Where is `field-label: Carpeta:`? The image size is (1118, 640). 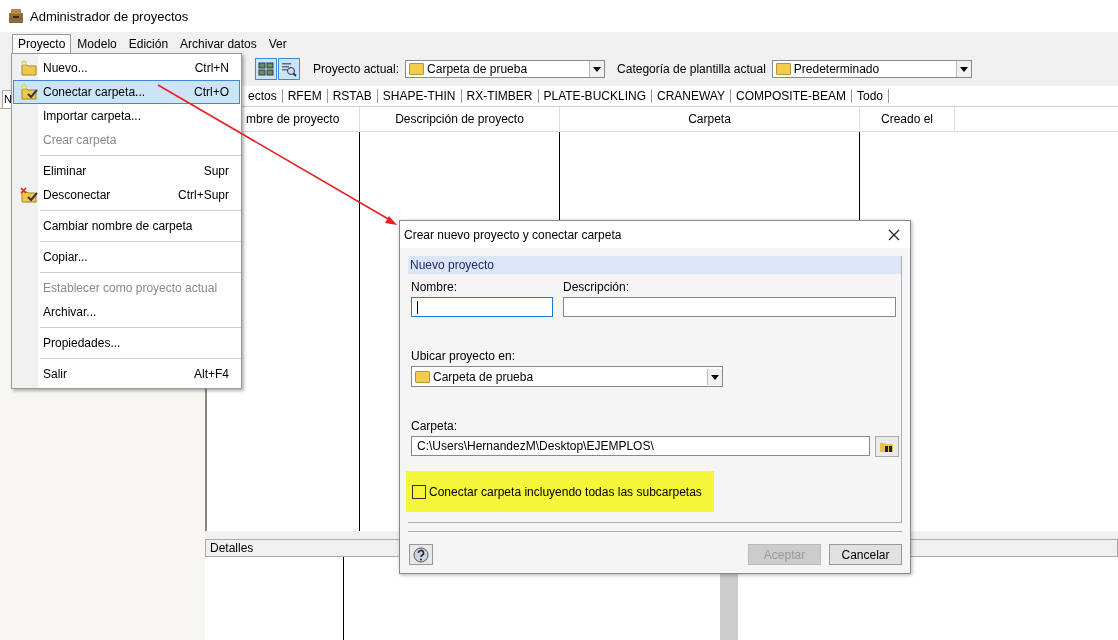
field-label: Carpeta: is located at coordinates (434, 426).